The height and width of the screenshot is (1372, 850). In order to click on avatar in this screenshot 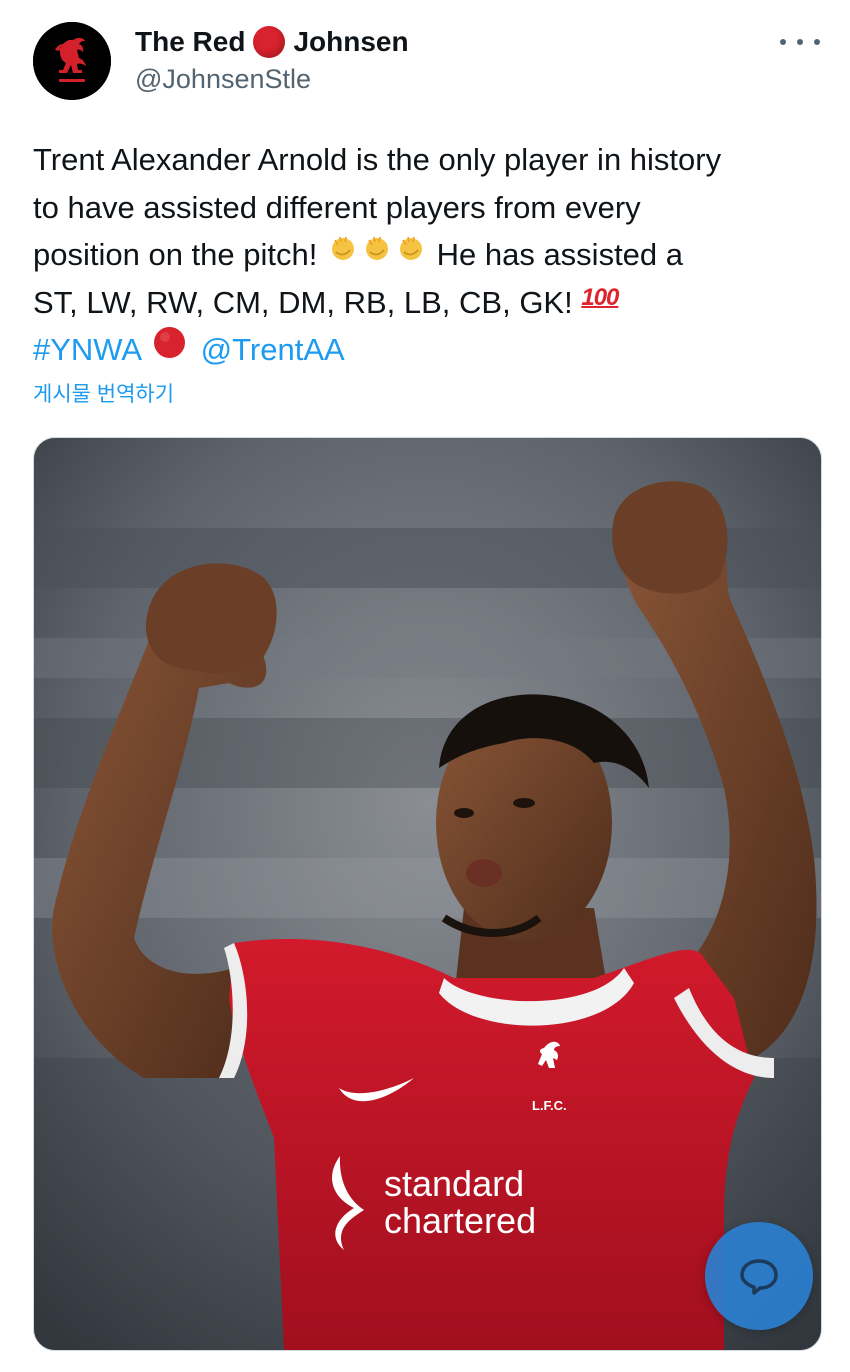, I will do `click(72, 61)`.